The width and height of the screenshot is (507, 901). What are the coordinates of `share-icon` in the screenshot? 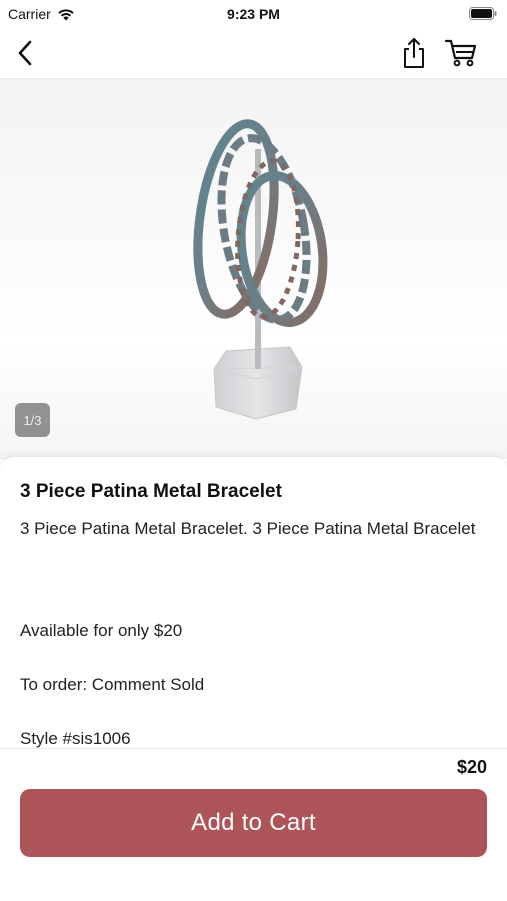 It's located at (414, 53).